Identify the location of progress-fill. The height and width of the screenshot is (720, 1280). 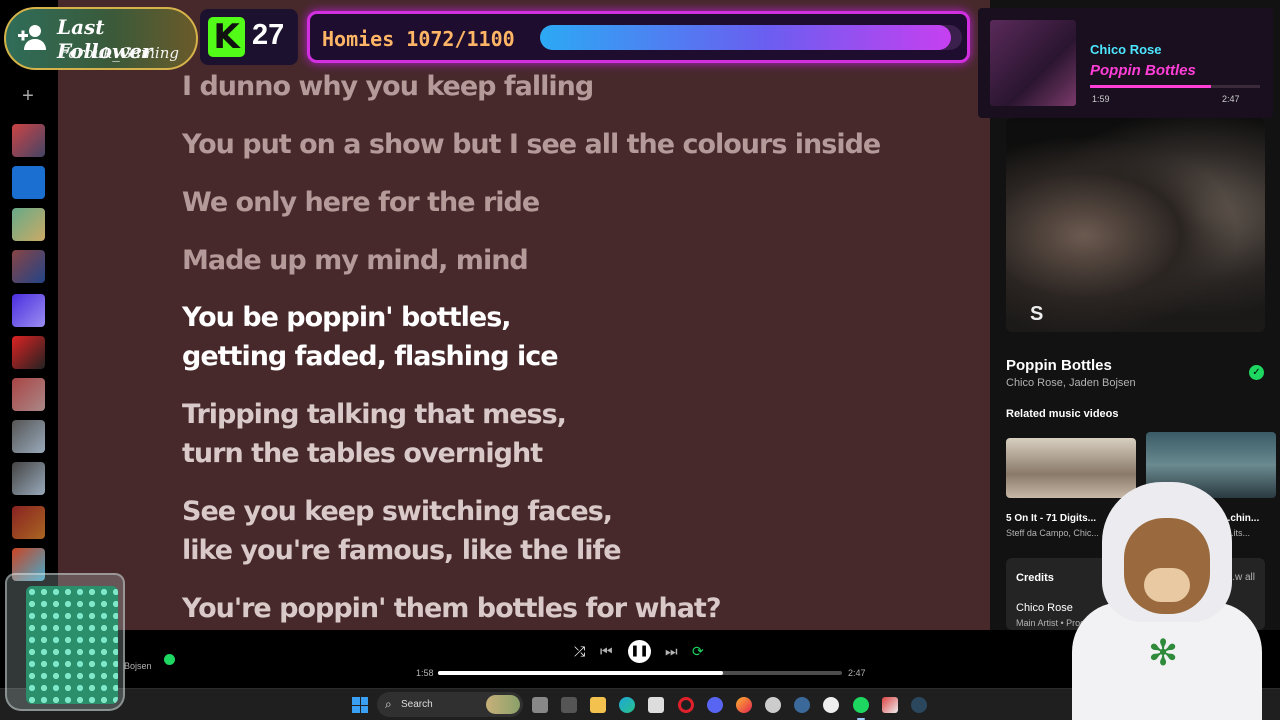
(581, 673).